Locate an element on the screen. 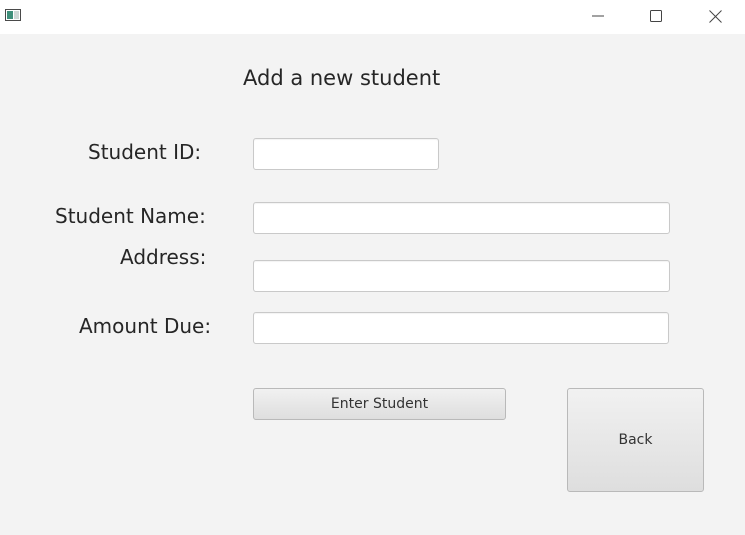 The height and width of the screenshot is (535, 745). amount-due-label: Amount Due: is located at coordinates (145, 326).